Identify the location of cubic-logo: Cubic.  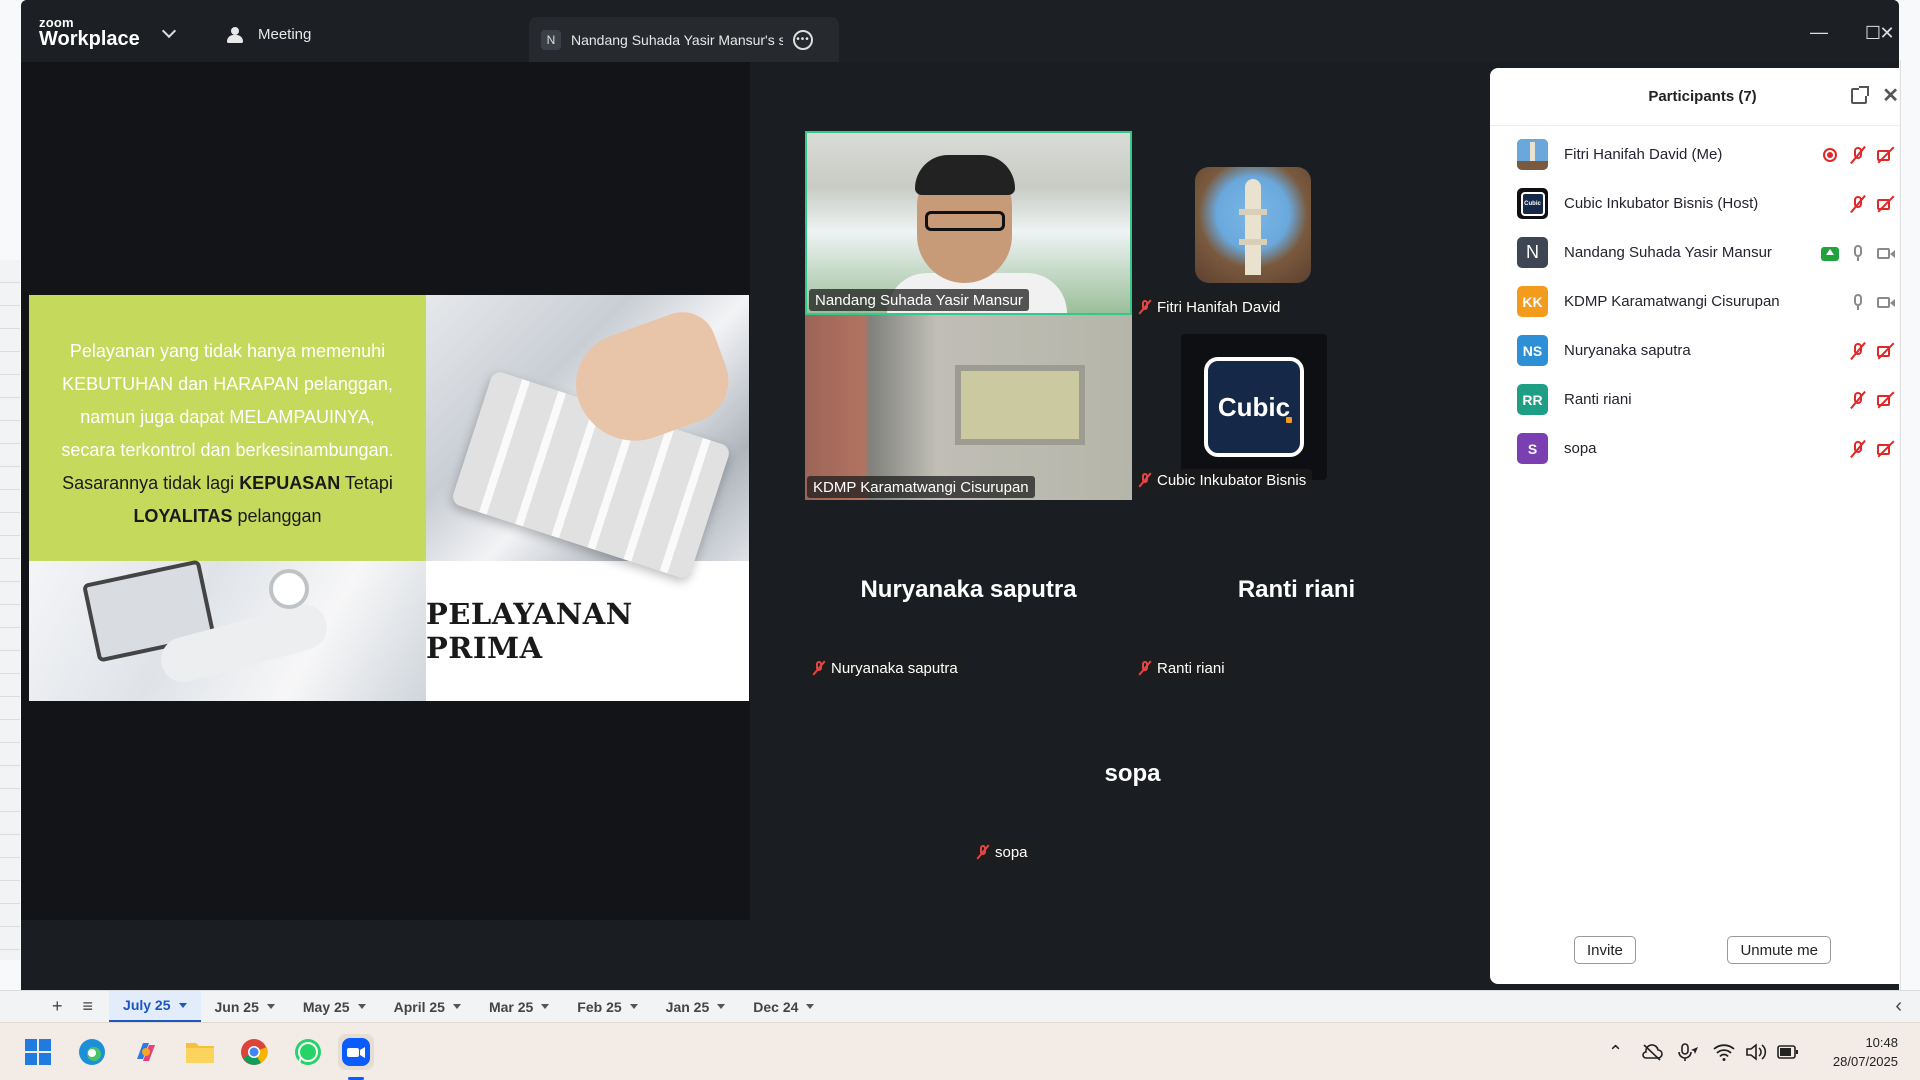
(1254, 407).